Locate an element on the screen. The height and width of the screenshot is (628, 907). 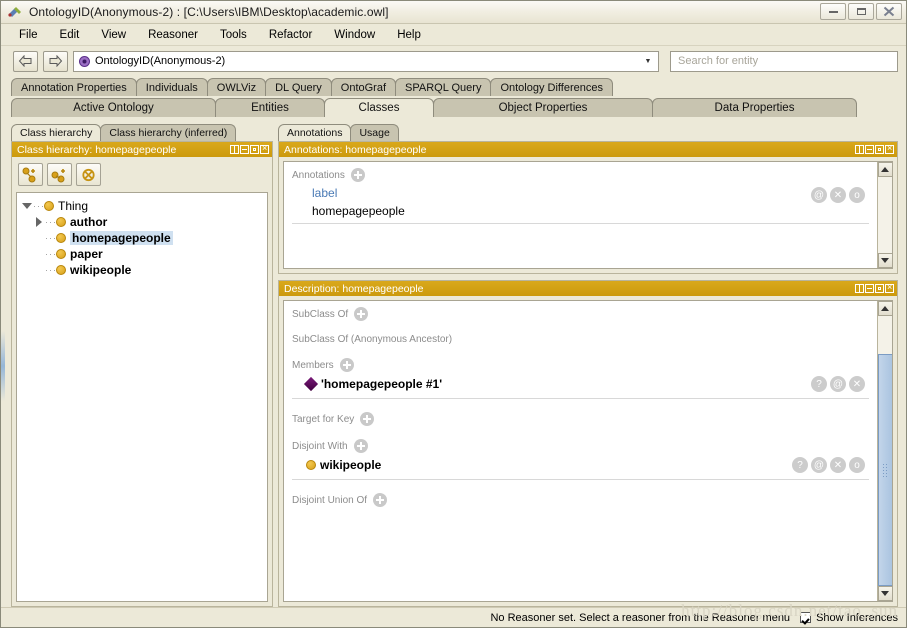
annotations-scrollbar is located at coordinates (884, 215).